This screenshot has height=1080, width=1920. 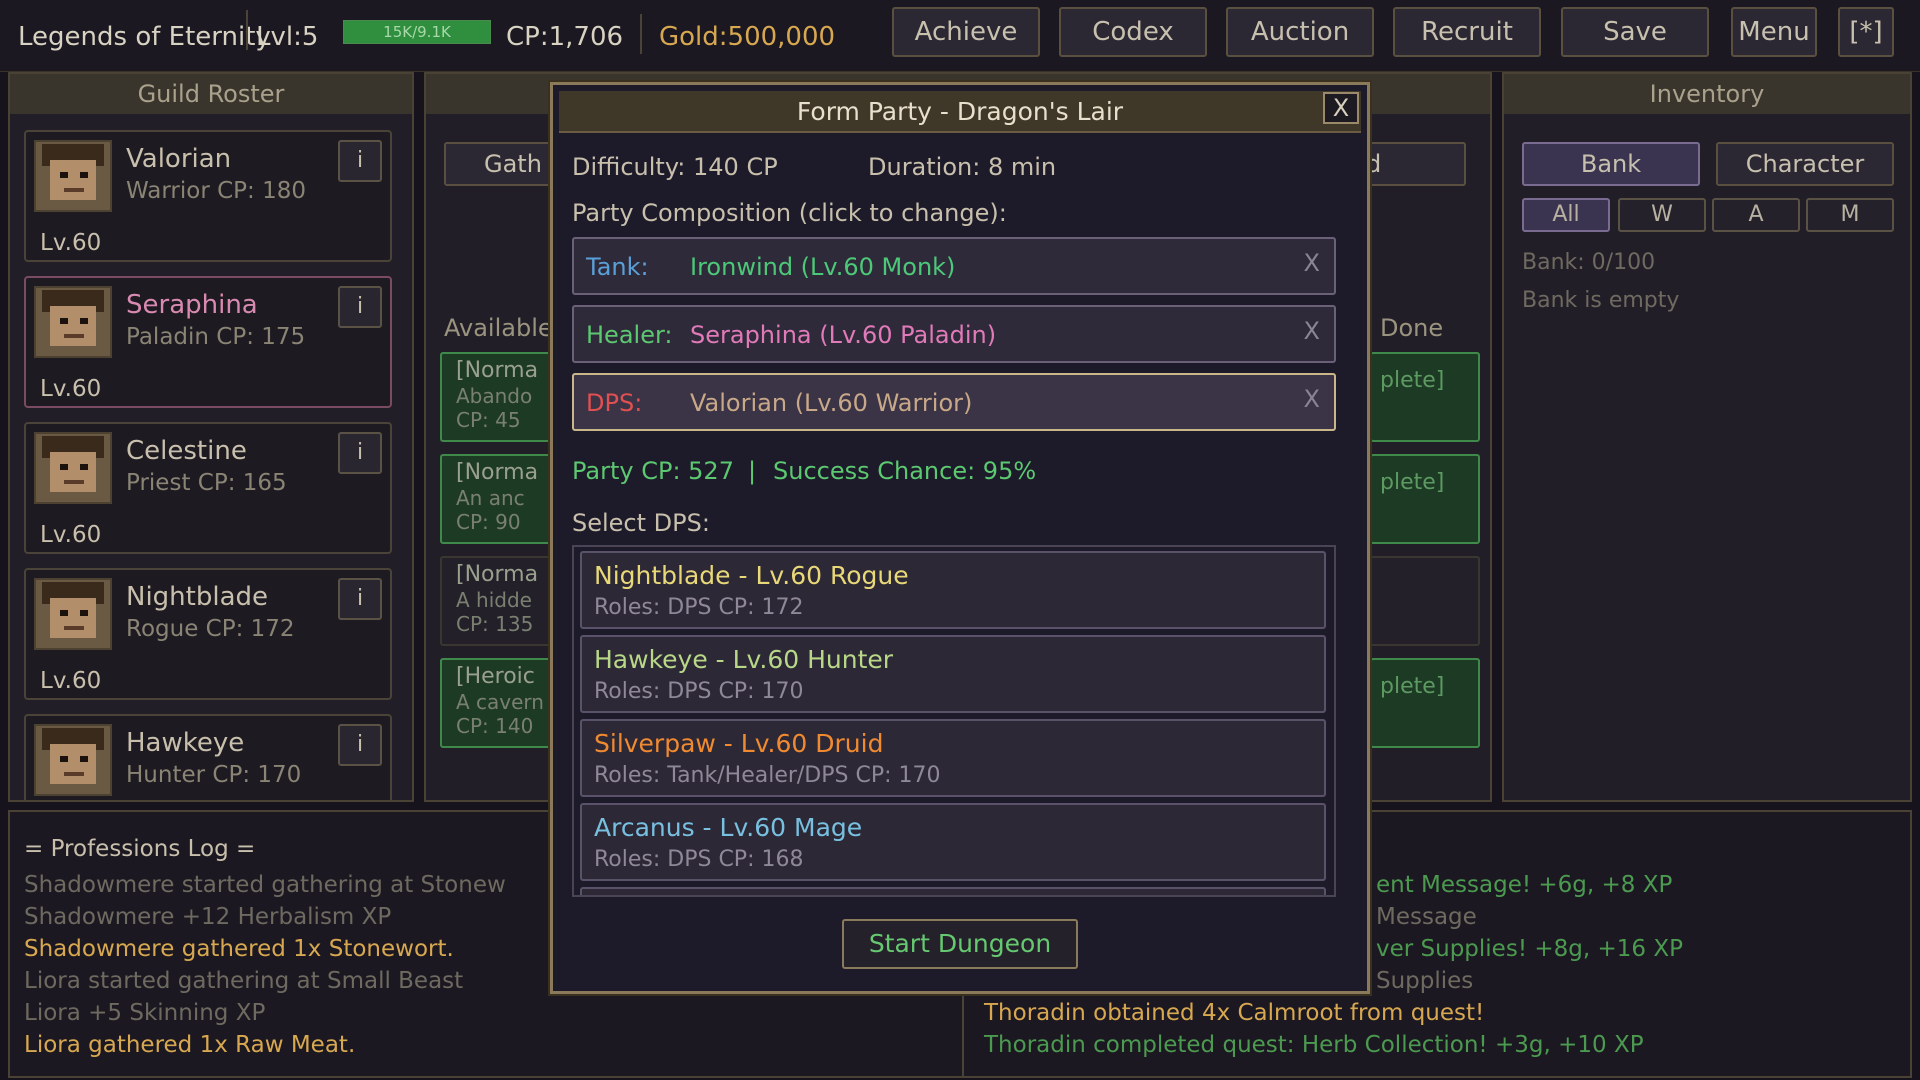 I want to click on select-dps-label: Select DPS:, so click(x=641, y=523).